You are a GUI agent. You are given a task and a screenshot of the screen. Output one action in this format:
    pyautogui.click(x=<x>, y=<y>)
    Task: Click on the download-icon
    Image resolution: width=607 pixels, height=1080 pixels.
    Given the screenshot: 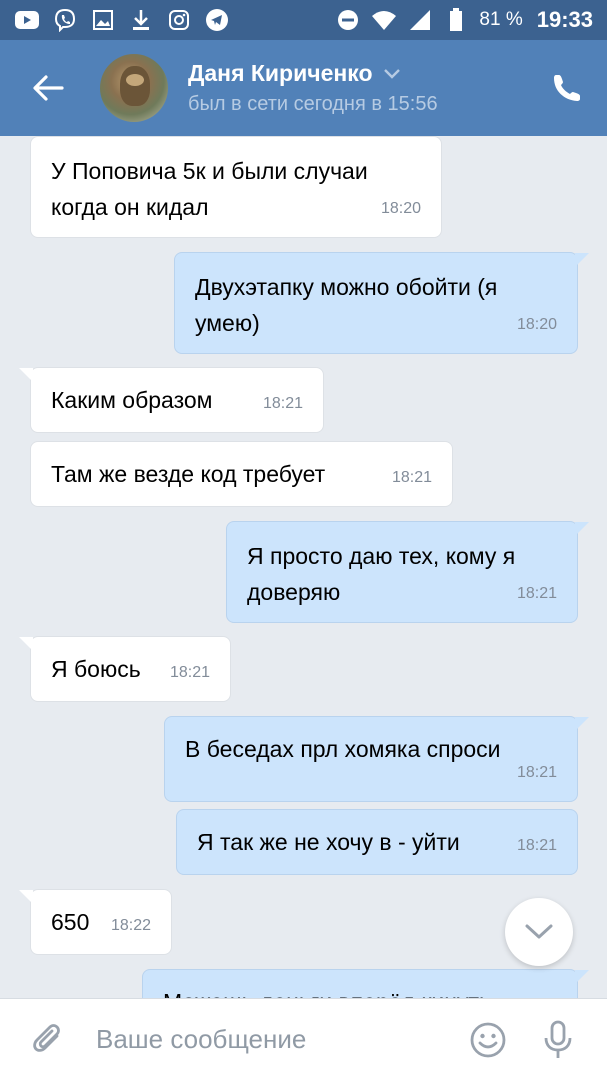 What is the action you would take?
    pyautogui.click(x=141, y=20)
    